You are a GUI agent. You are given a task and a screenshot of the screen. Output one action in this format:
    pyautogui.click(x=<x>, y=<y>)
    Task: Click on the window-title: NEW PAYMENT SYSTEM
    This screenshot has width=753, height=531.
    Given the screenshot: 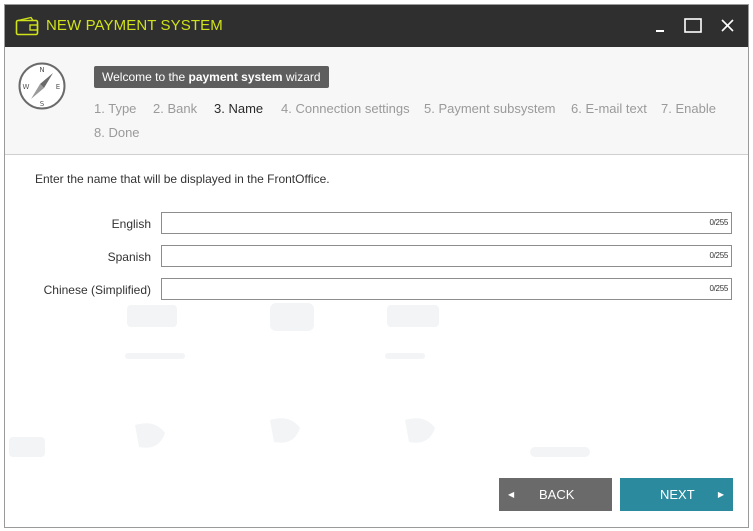 What is the action you would take?
    pyautogui.click(x=134, y=25)
    